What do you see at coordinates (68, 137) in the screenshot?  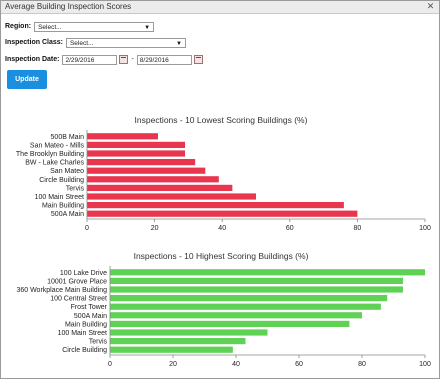 I see `category-label: 500B Main` at bounding box center [68, 137].